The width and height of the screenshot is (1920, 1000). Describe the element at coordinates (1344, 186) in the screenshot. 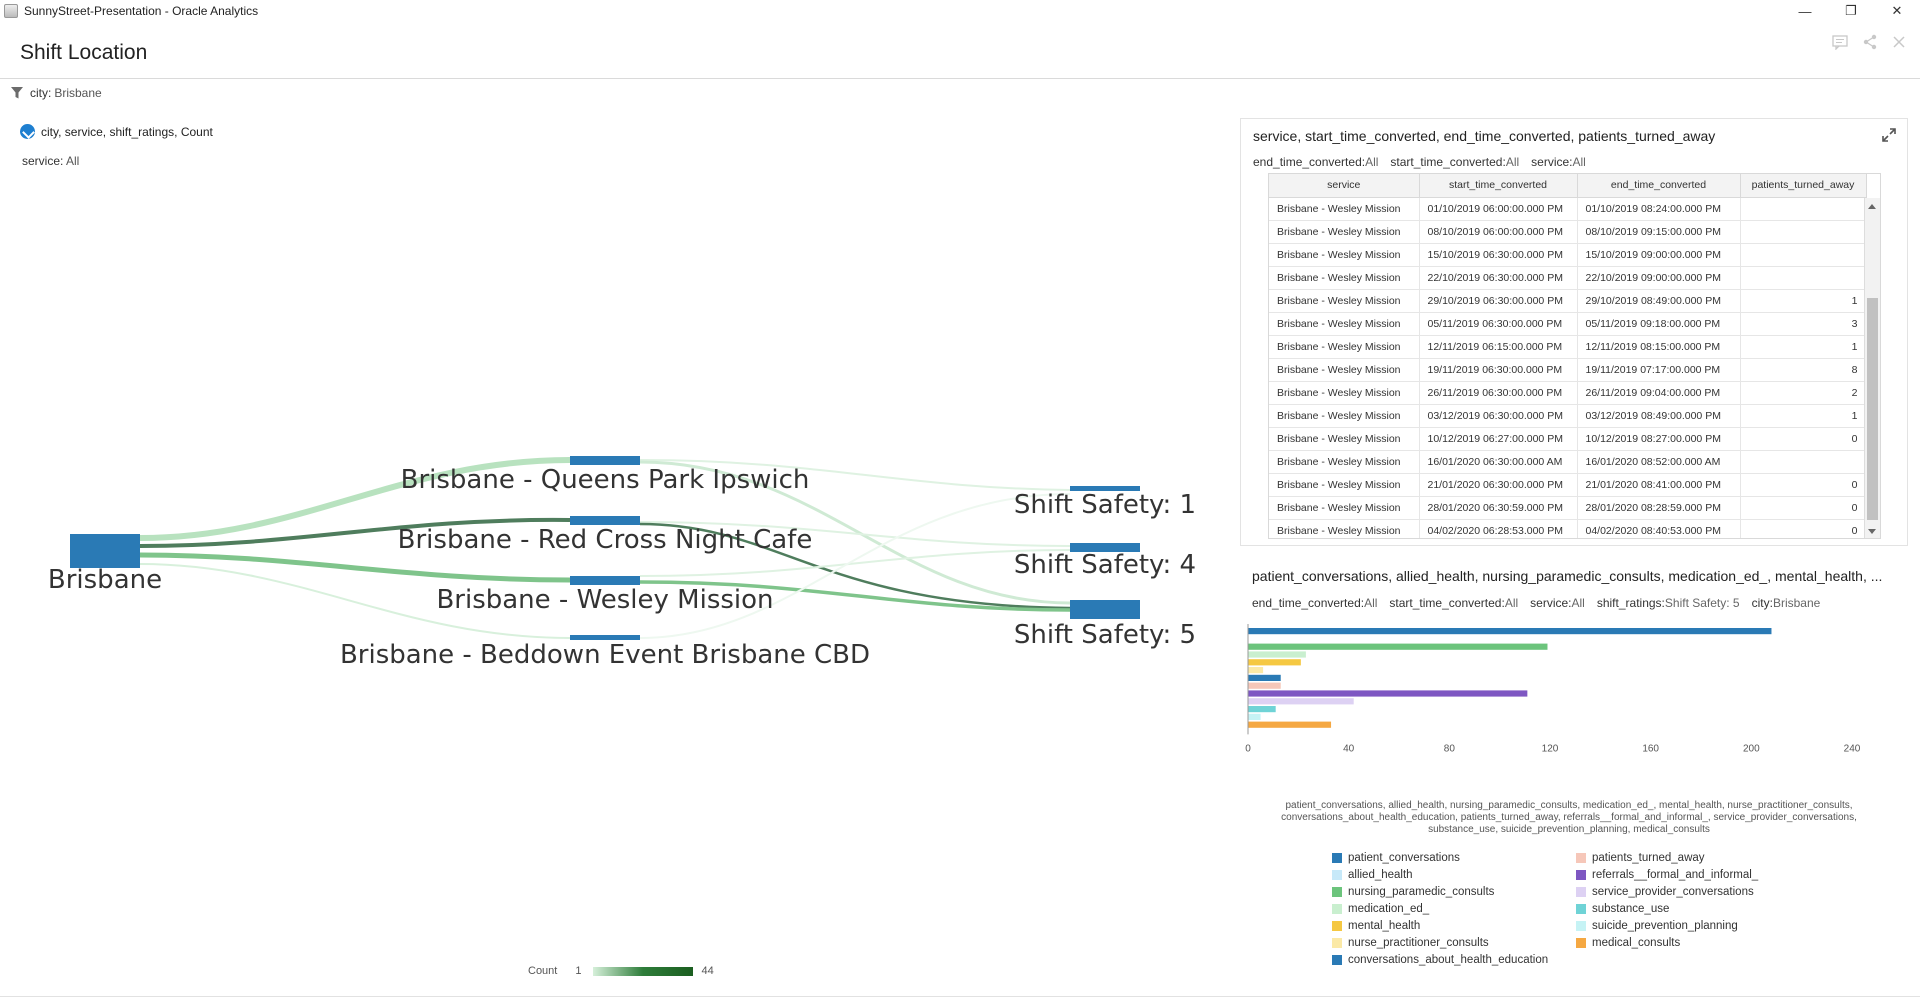

I see `column-header: service` at that location.